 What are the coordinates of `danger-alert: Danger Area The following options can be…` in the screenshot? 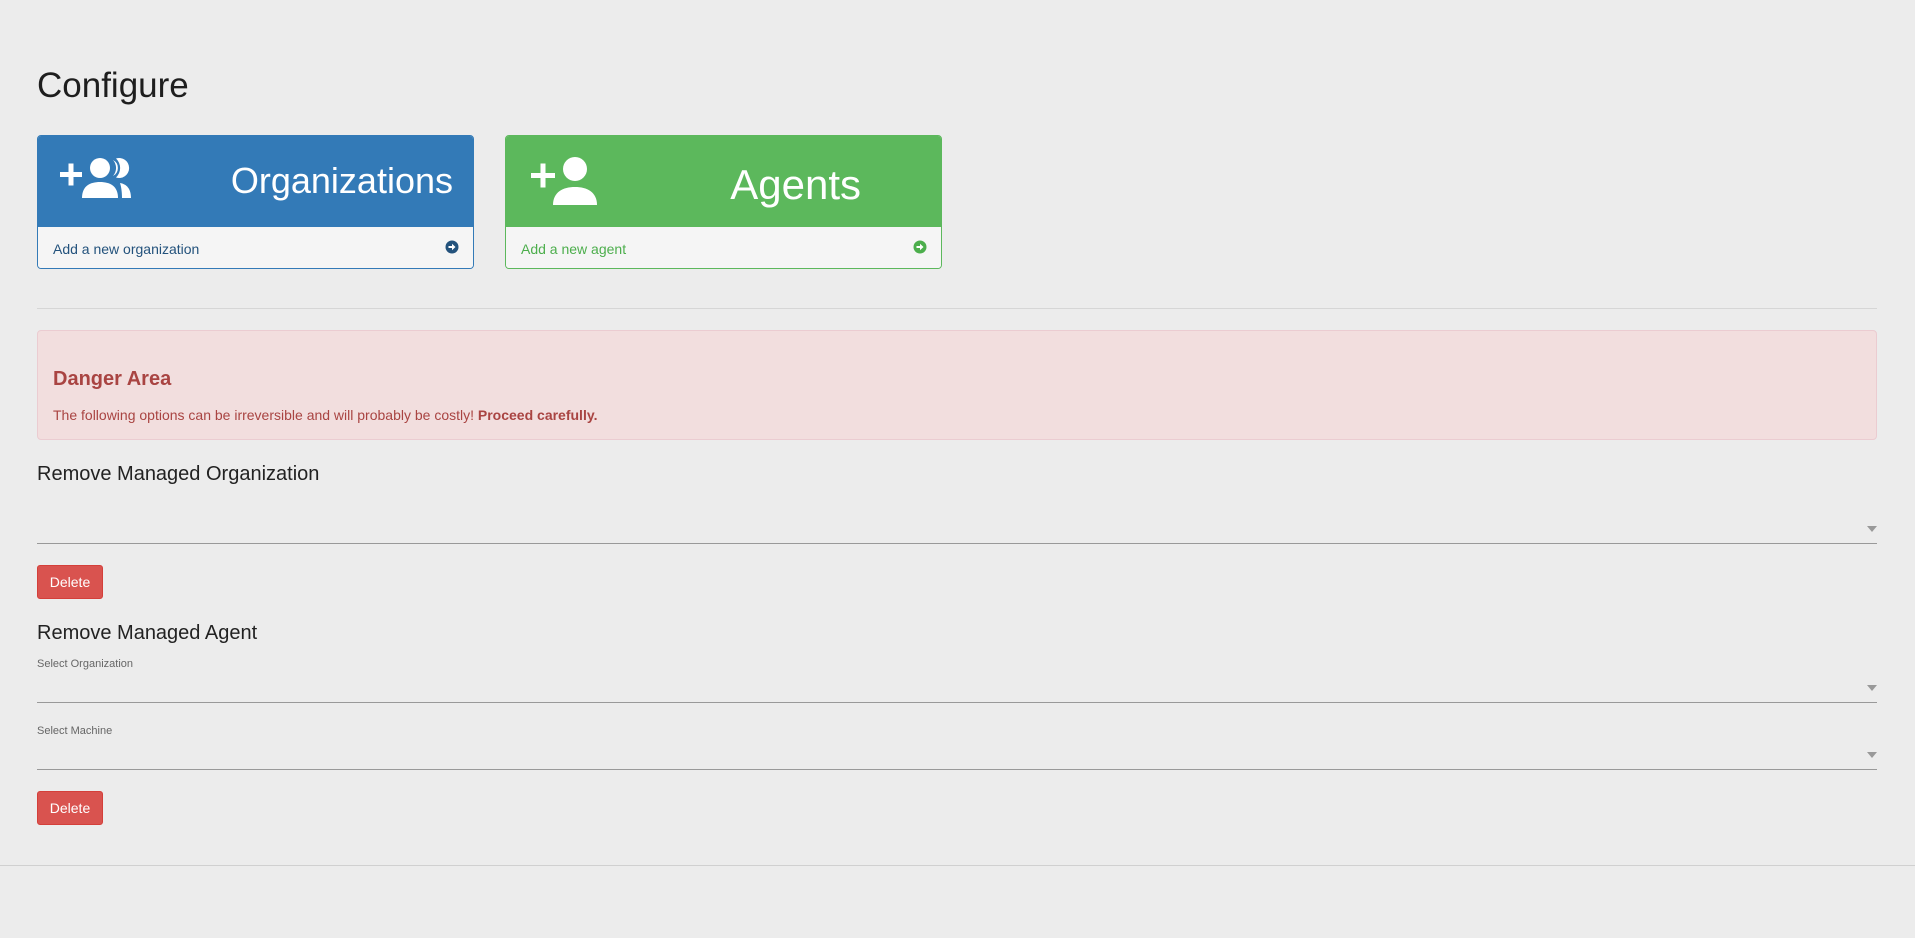 It's located at (957, 385).